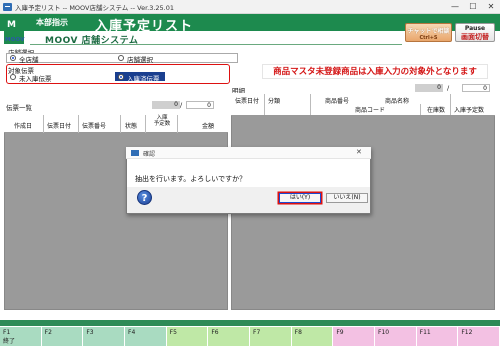 The image size is (500, 350). I want to click on col-slip-date: 伝票日付, so click(59, 125).